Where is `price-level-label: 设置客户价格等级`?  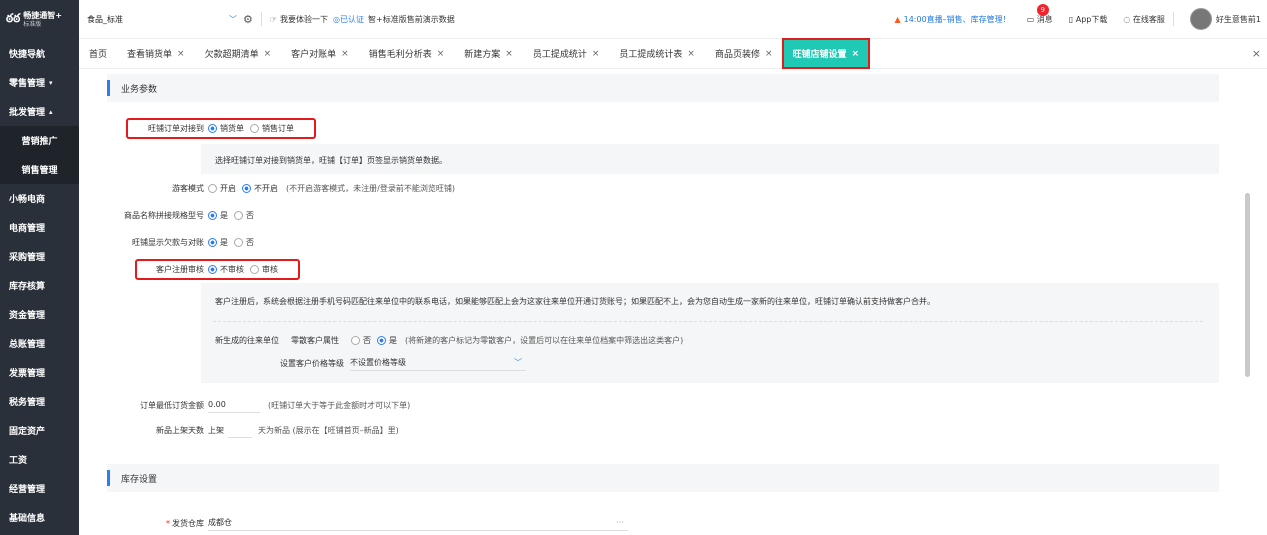 price-level-label: 设置客户价格等级 is located at coordinates (312, 363).